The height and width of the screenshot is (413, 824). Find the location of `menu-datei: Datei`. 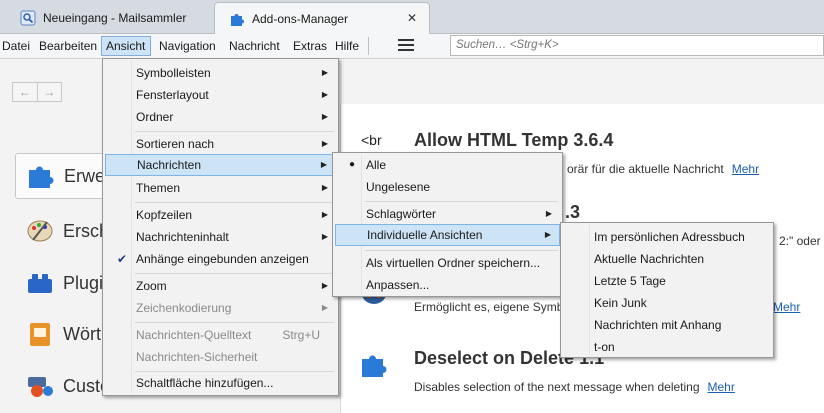

menu-datei: Datei is located at coordinates (16, 46).